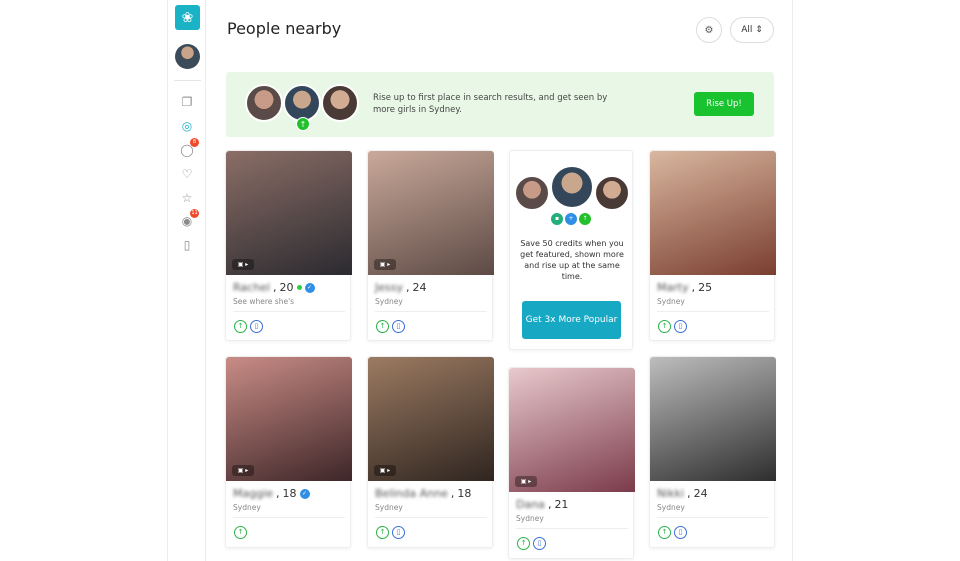  Describe the element at coordinates (187, 245) in the screenshot. I see `phone-icon: ▯` at that location.